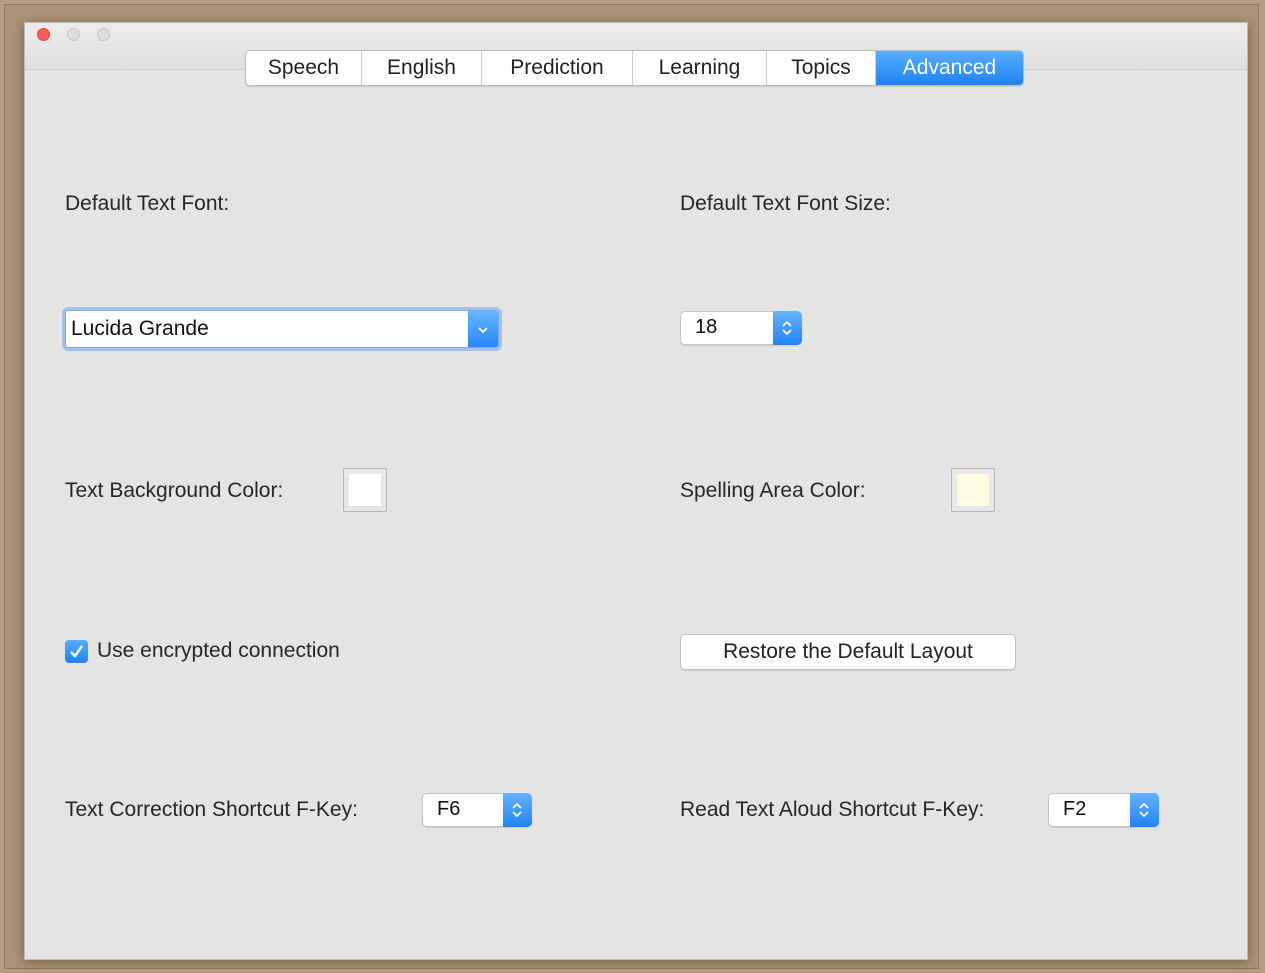  I want to click on chevron-down-icon, so click(483, 329).